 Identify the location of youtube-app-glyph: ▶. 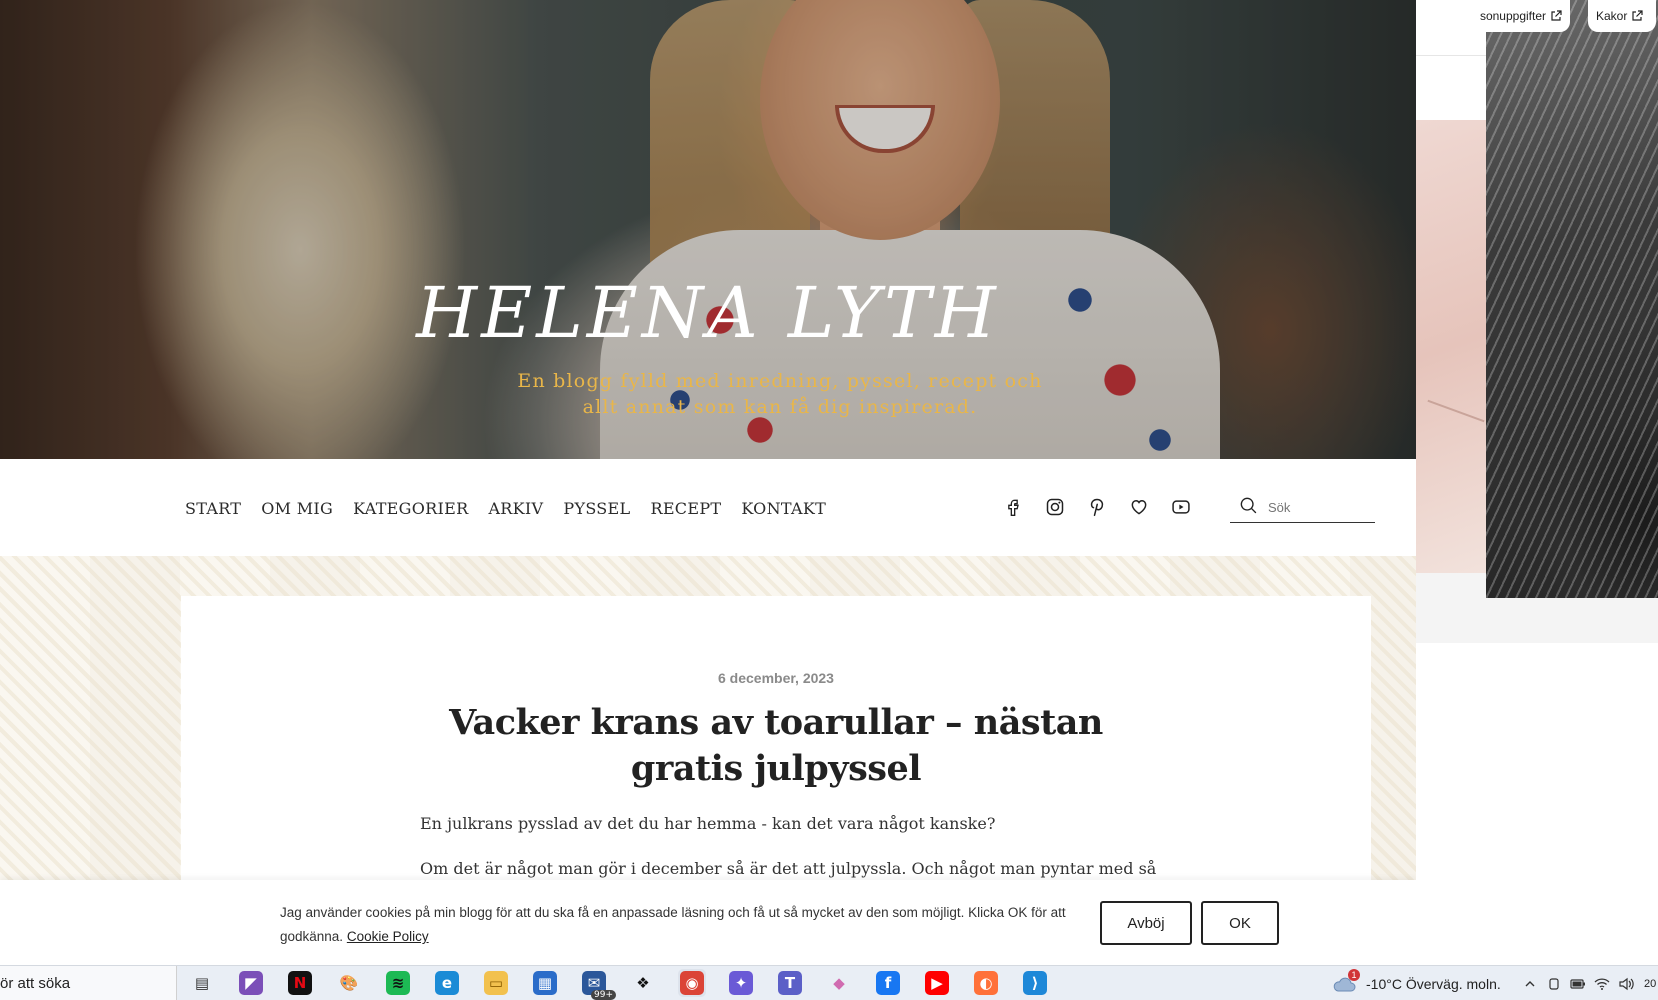
(937, 983).